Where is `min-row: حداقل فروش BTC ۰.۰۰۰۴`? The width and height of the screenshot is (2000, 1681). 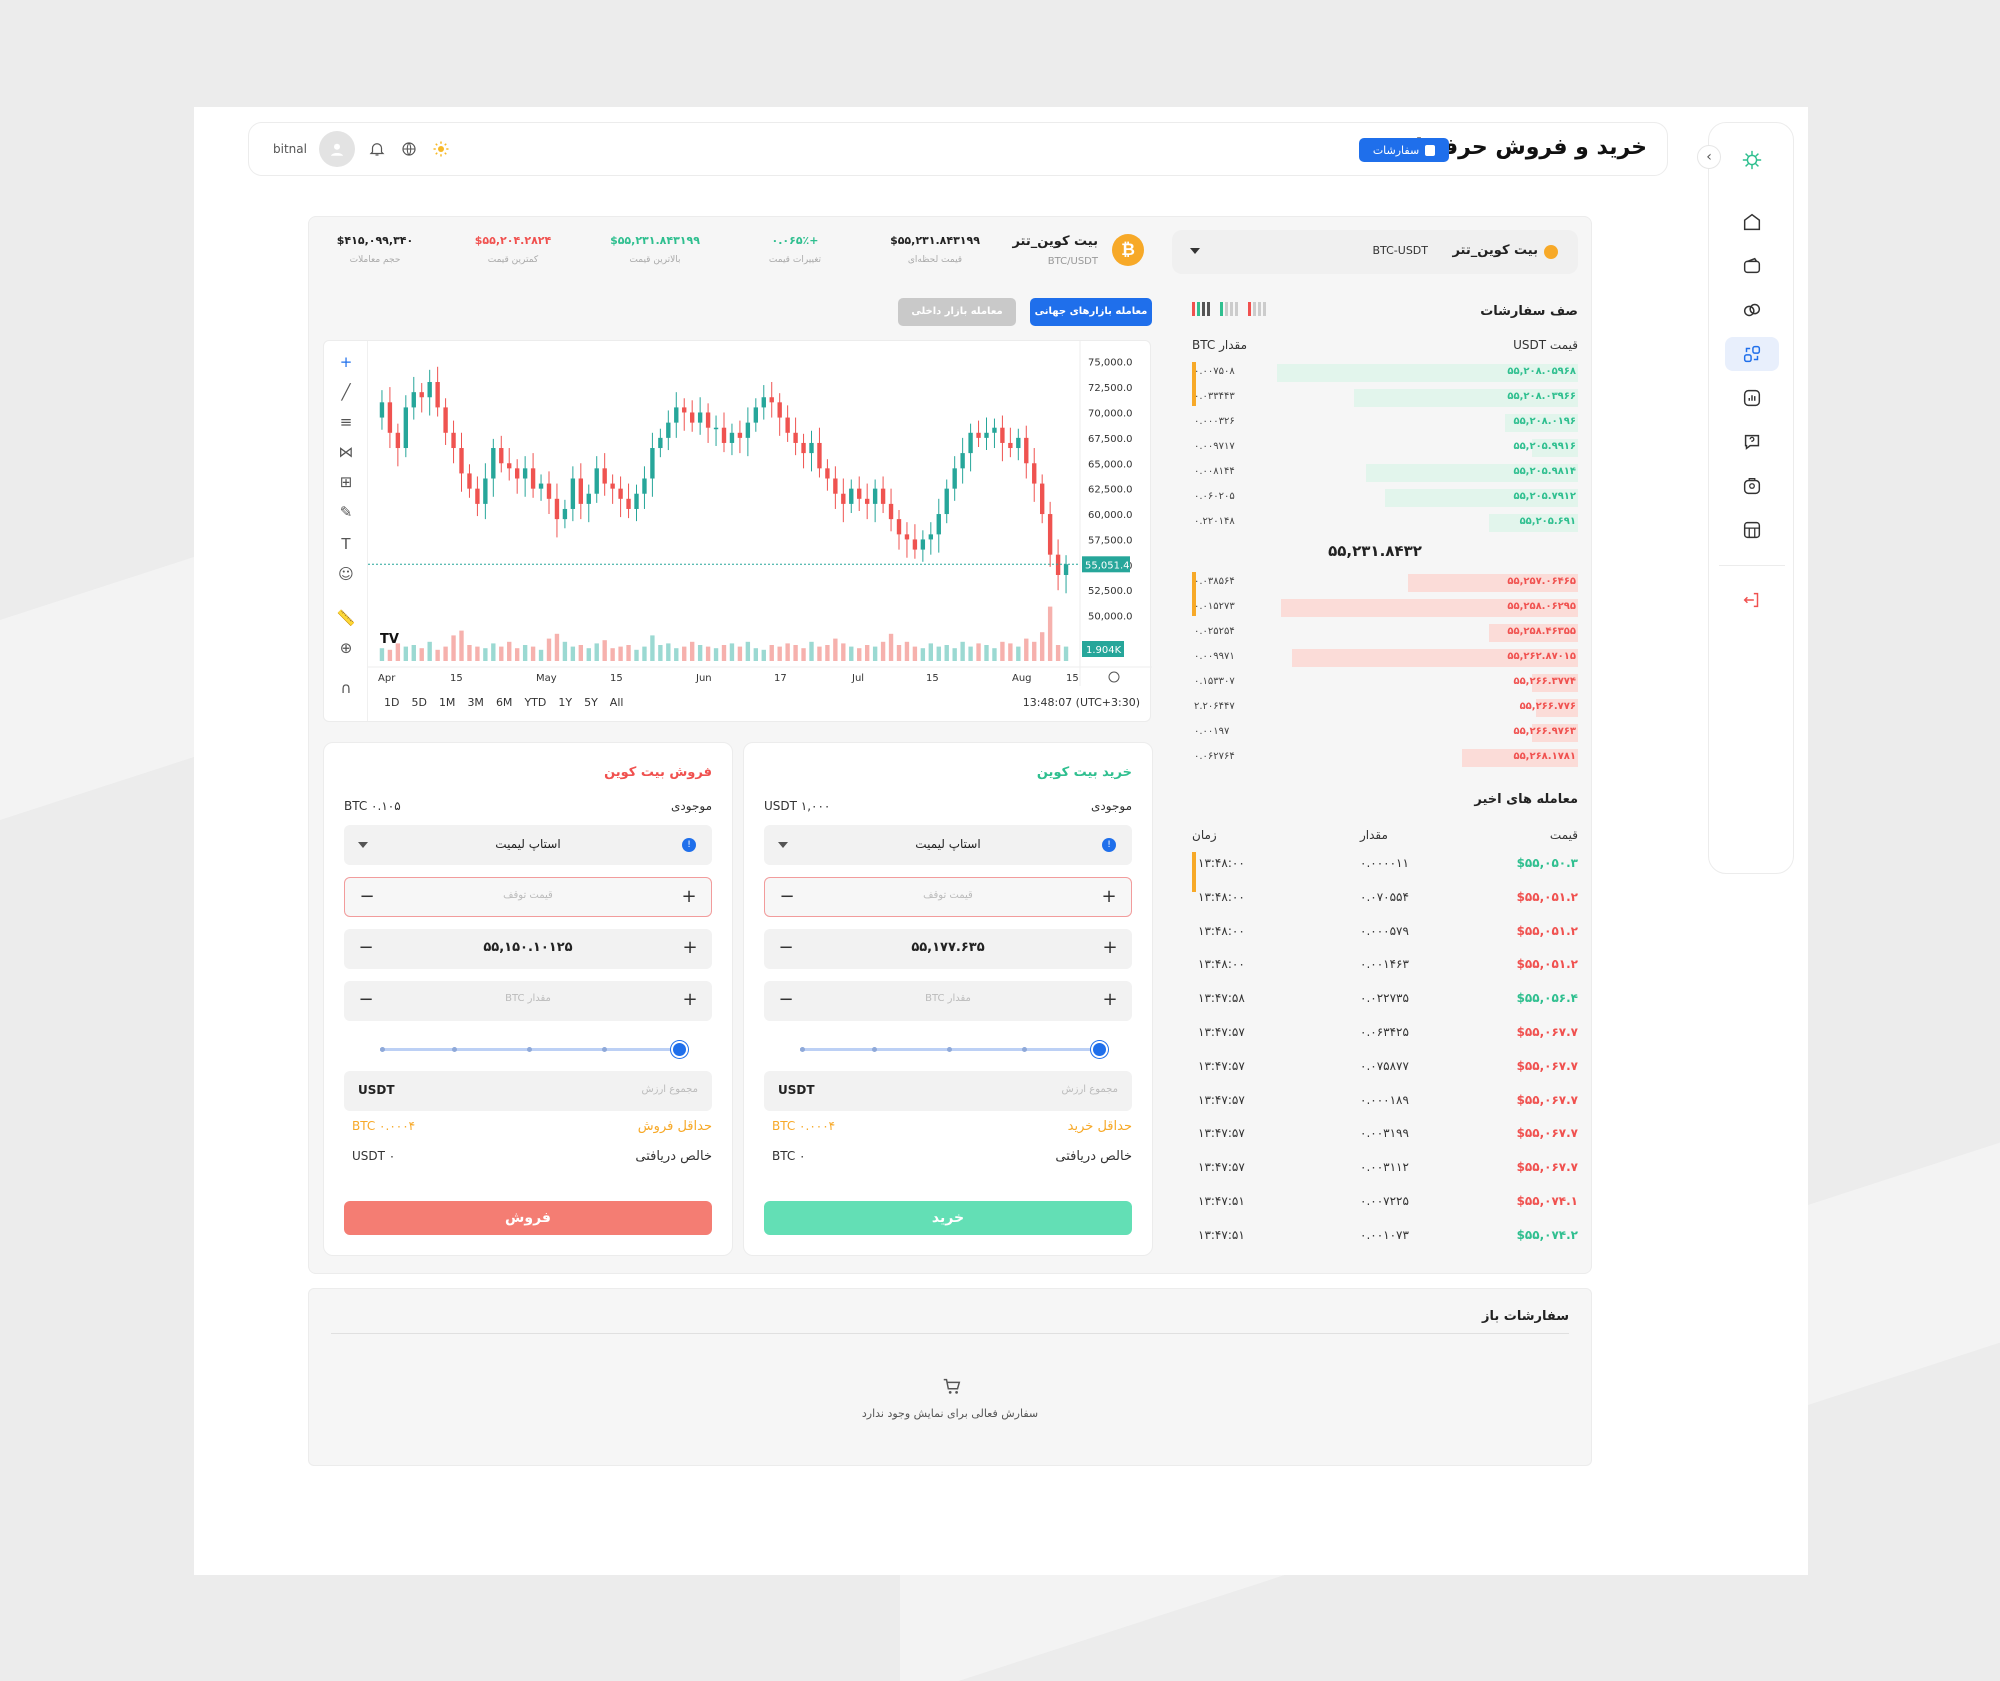
min-row: حداقل فروش BTC ۰.۰۰۰۴ is located at coordinates (532, 1126).